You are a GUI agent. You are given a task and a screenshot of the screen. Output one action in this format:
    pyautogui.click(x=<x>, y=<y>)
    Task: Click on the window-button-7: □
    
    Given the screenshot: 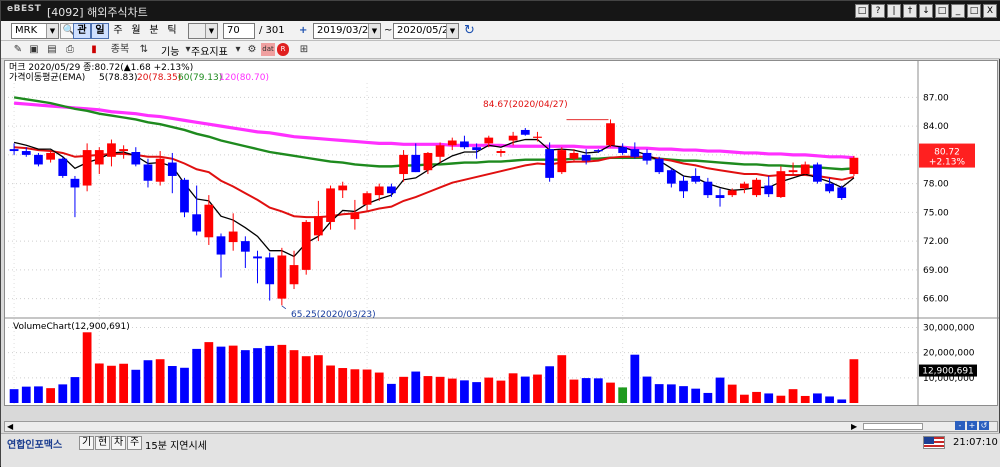 What is the action you would take?
    pyautogui.click(x=974, y=11)
    